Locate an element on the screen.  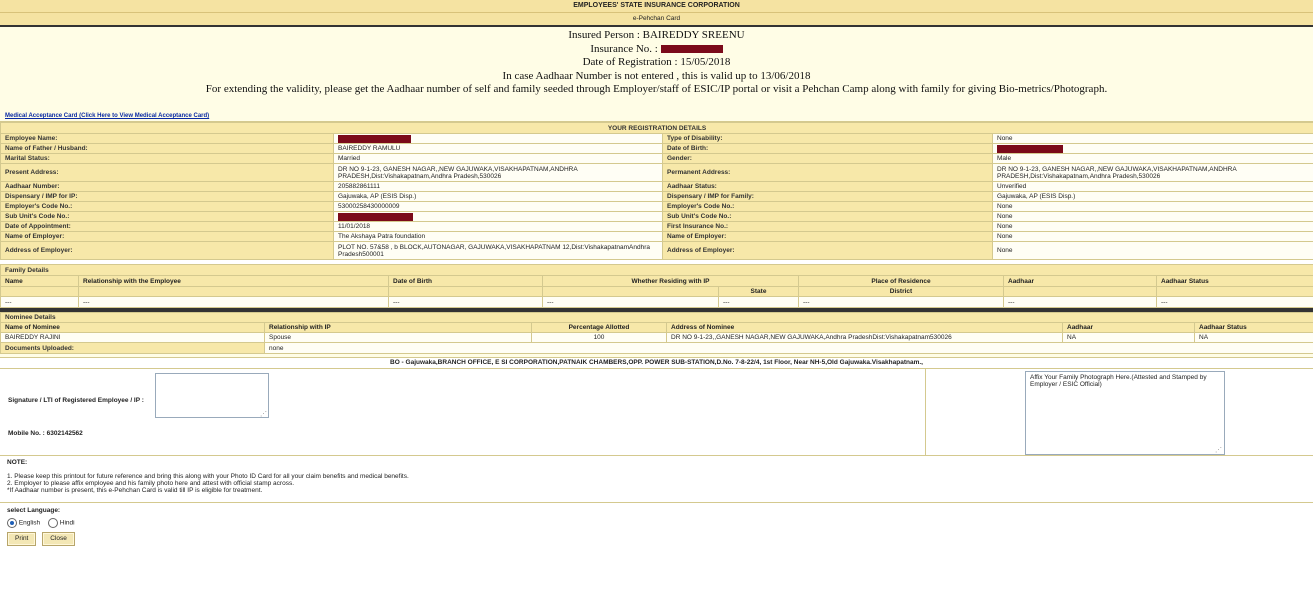
registration-label: Dispensary / IMP for Family: is located at coordinates (827, 196).